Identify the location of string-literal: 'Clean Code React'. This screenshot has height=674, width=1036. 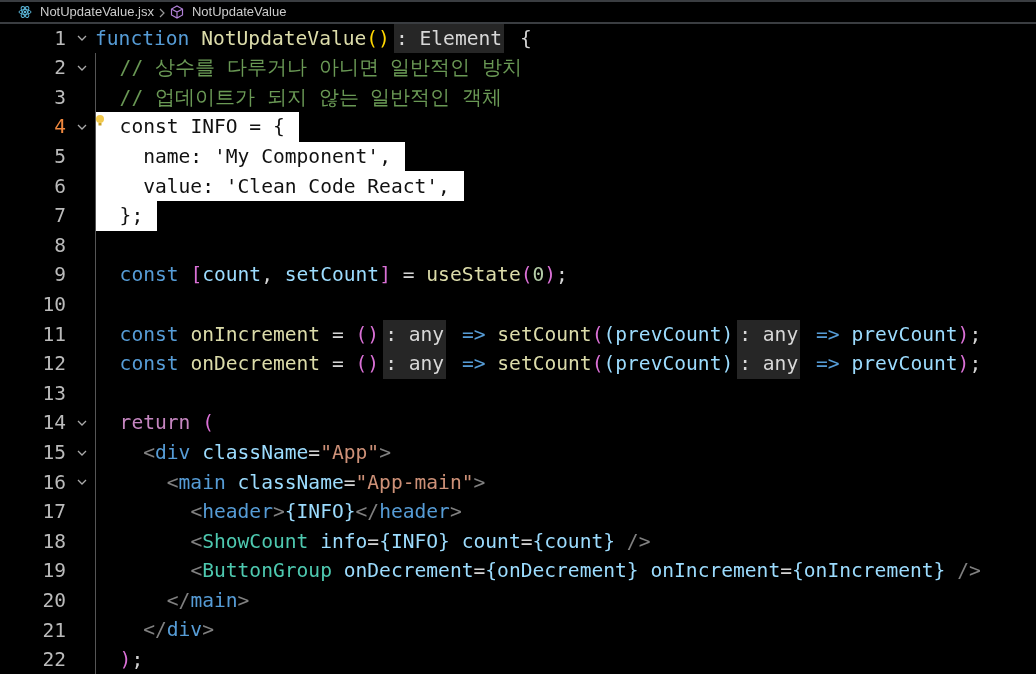
(332, 186).